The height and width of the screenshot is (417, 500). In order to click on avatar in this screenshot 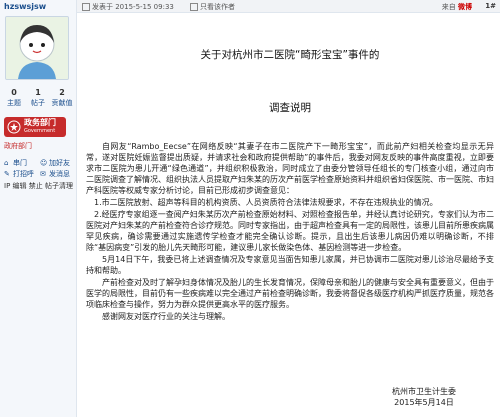, I will do `click(37, 48)`.